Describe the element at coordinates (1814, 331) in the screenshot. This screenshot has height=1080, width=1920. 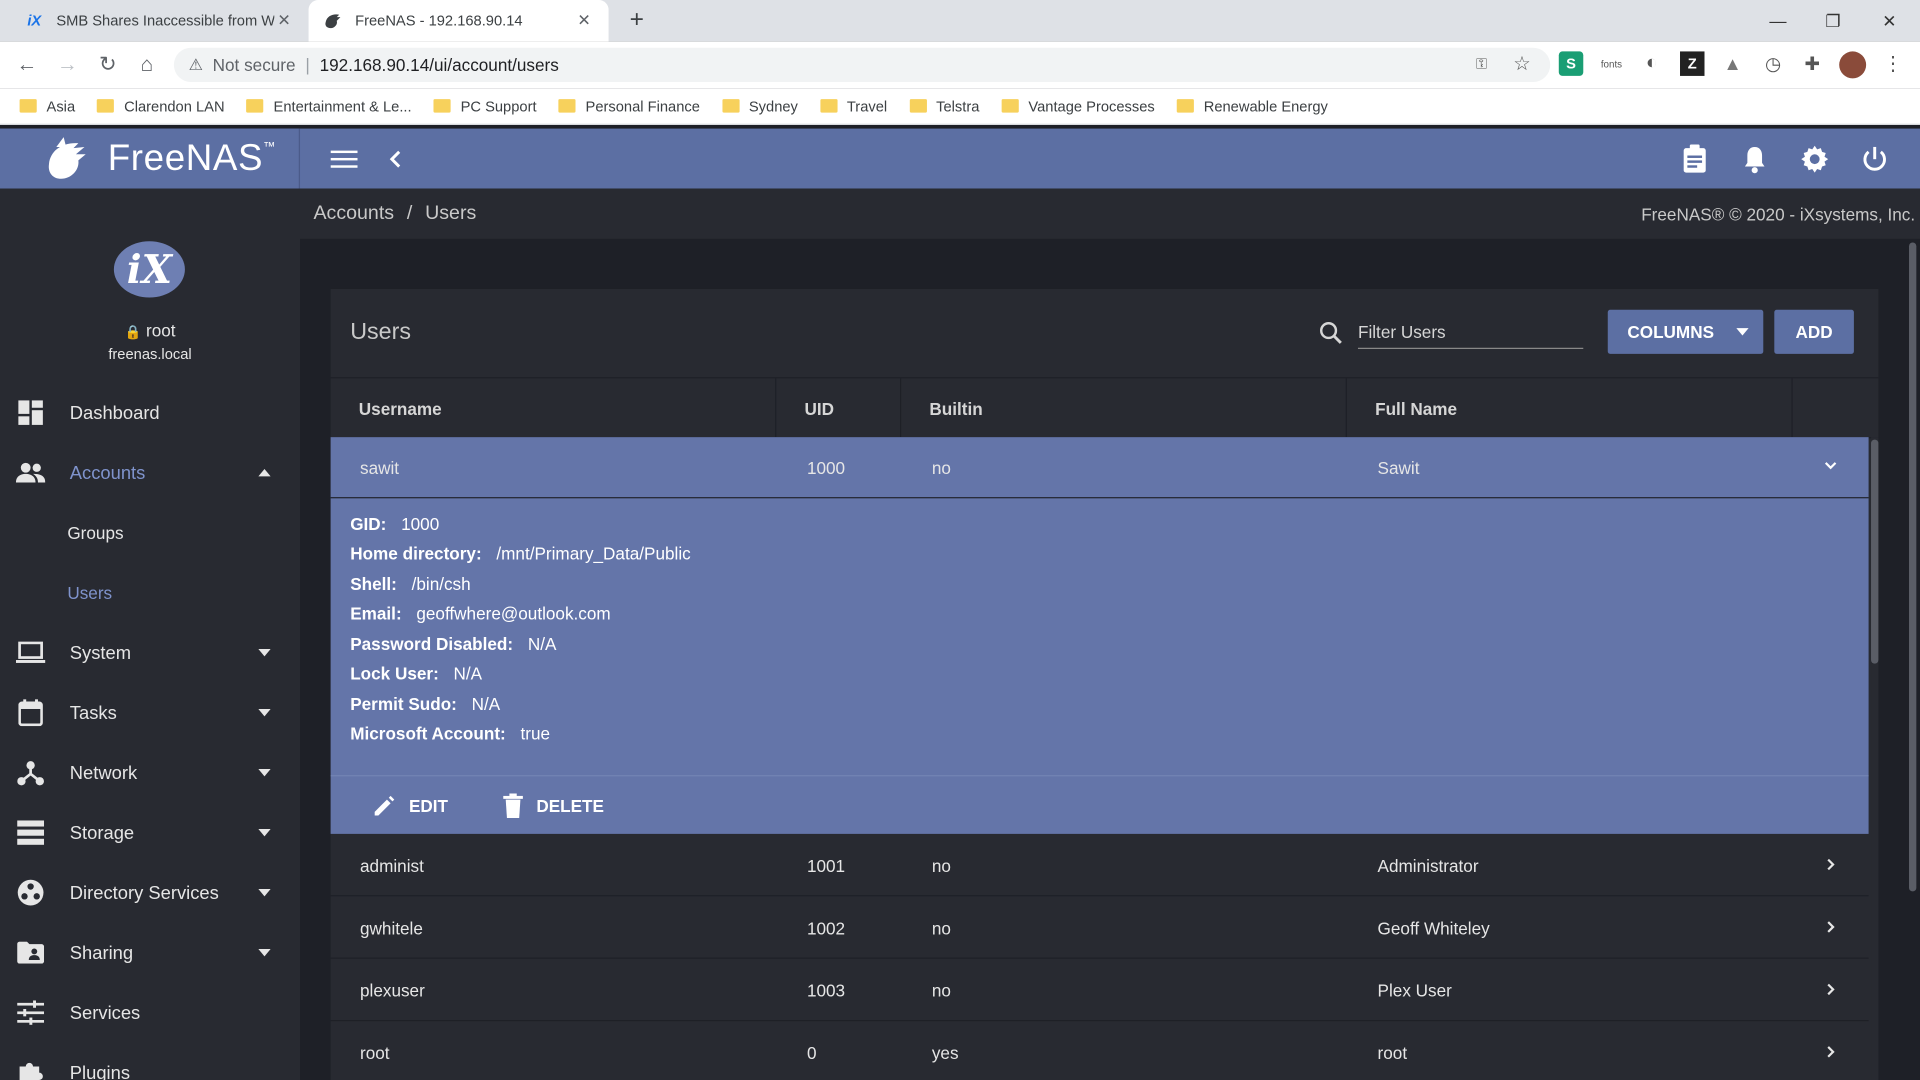
I see `add-user-button: ADD` at that location.